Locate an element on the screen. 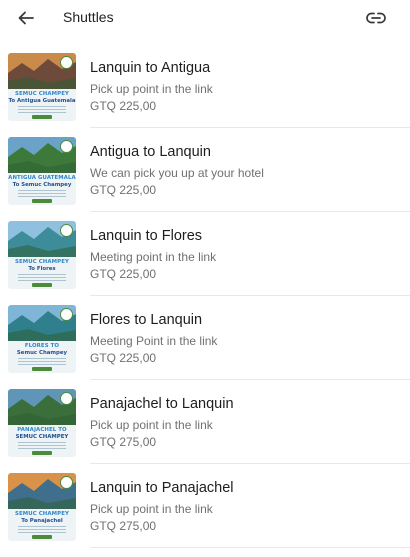 The height and width of the screenshot is (557, 410). share-link-button is located at coordinates (376, 18).